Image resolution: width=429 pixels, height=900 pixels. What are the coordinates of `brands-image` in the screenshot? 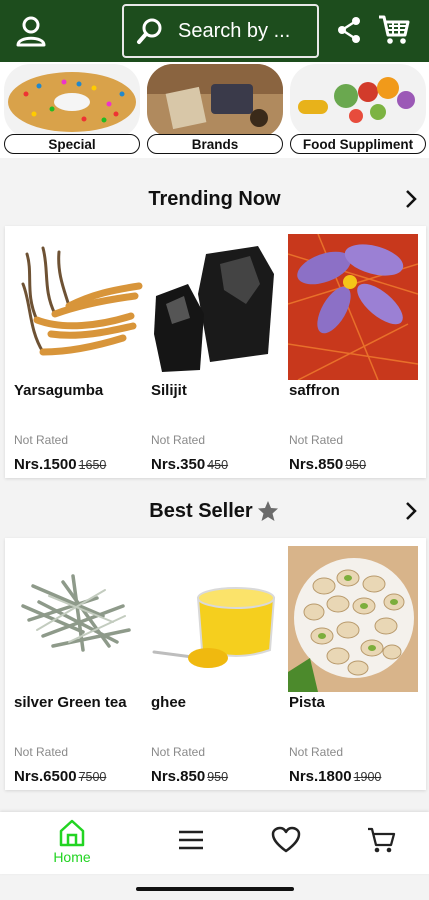 It's located at (215, 101).